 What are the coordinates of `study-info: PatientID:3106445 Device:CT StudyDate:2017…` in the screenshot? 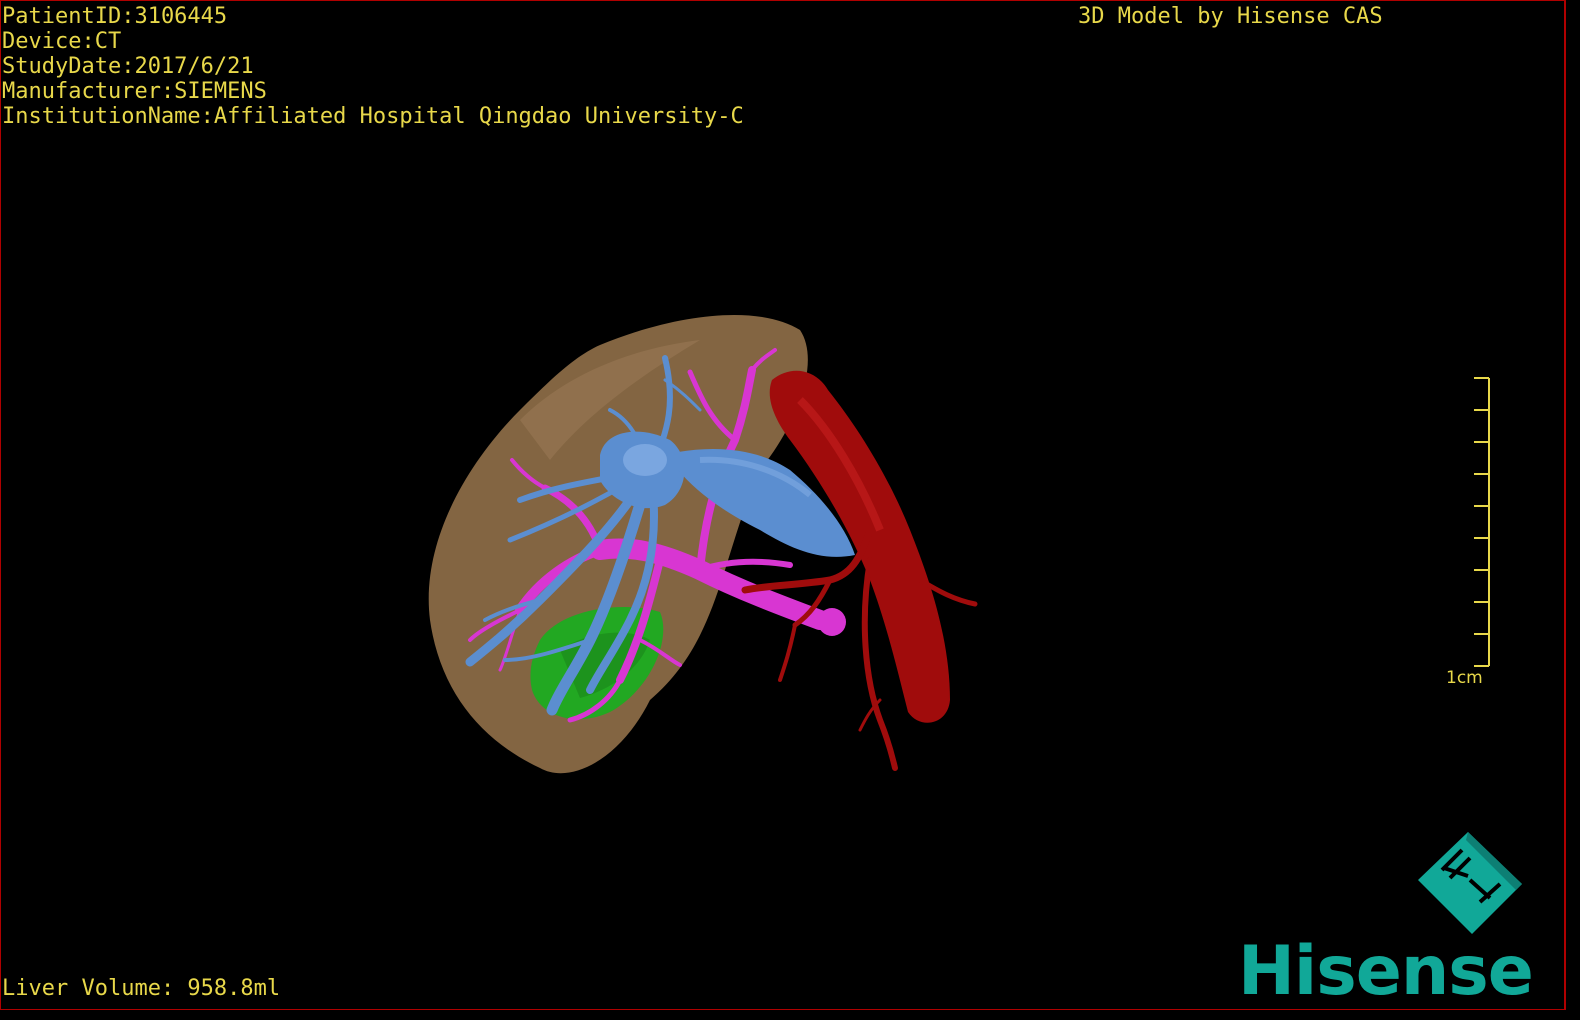 It's located at (373, 66).